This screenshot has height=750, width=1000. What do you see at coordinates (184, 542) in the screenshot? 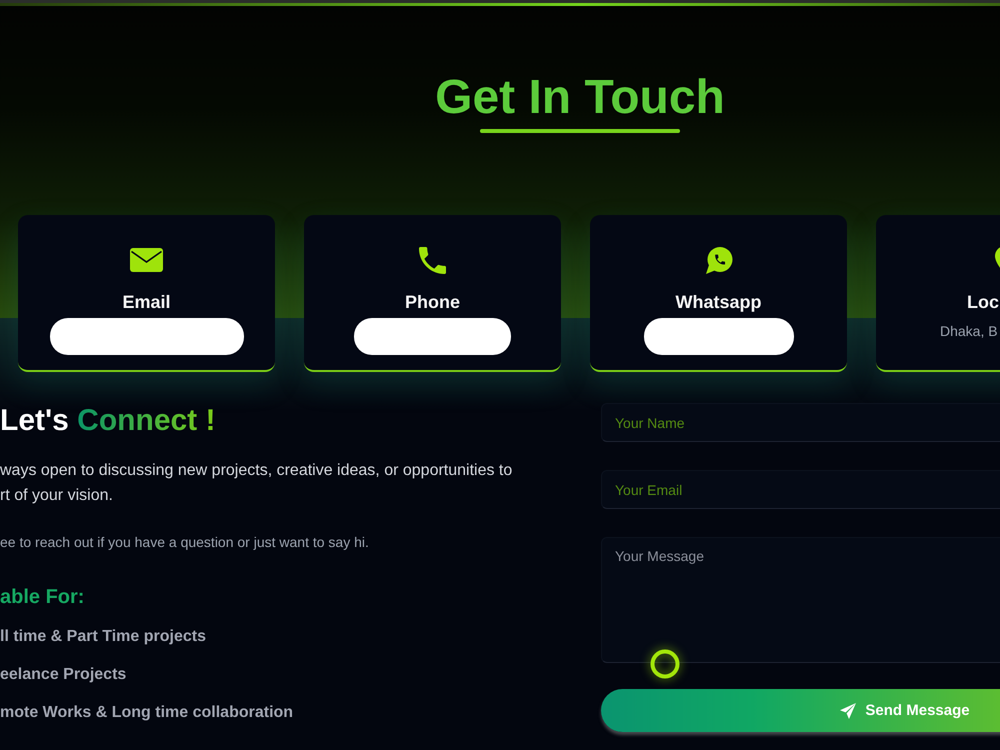
I see `intro-note: ee to reach out if you have a question or just want to say hi.` at bounding box center [184, 542].